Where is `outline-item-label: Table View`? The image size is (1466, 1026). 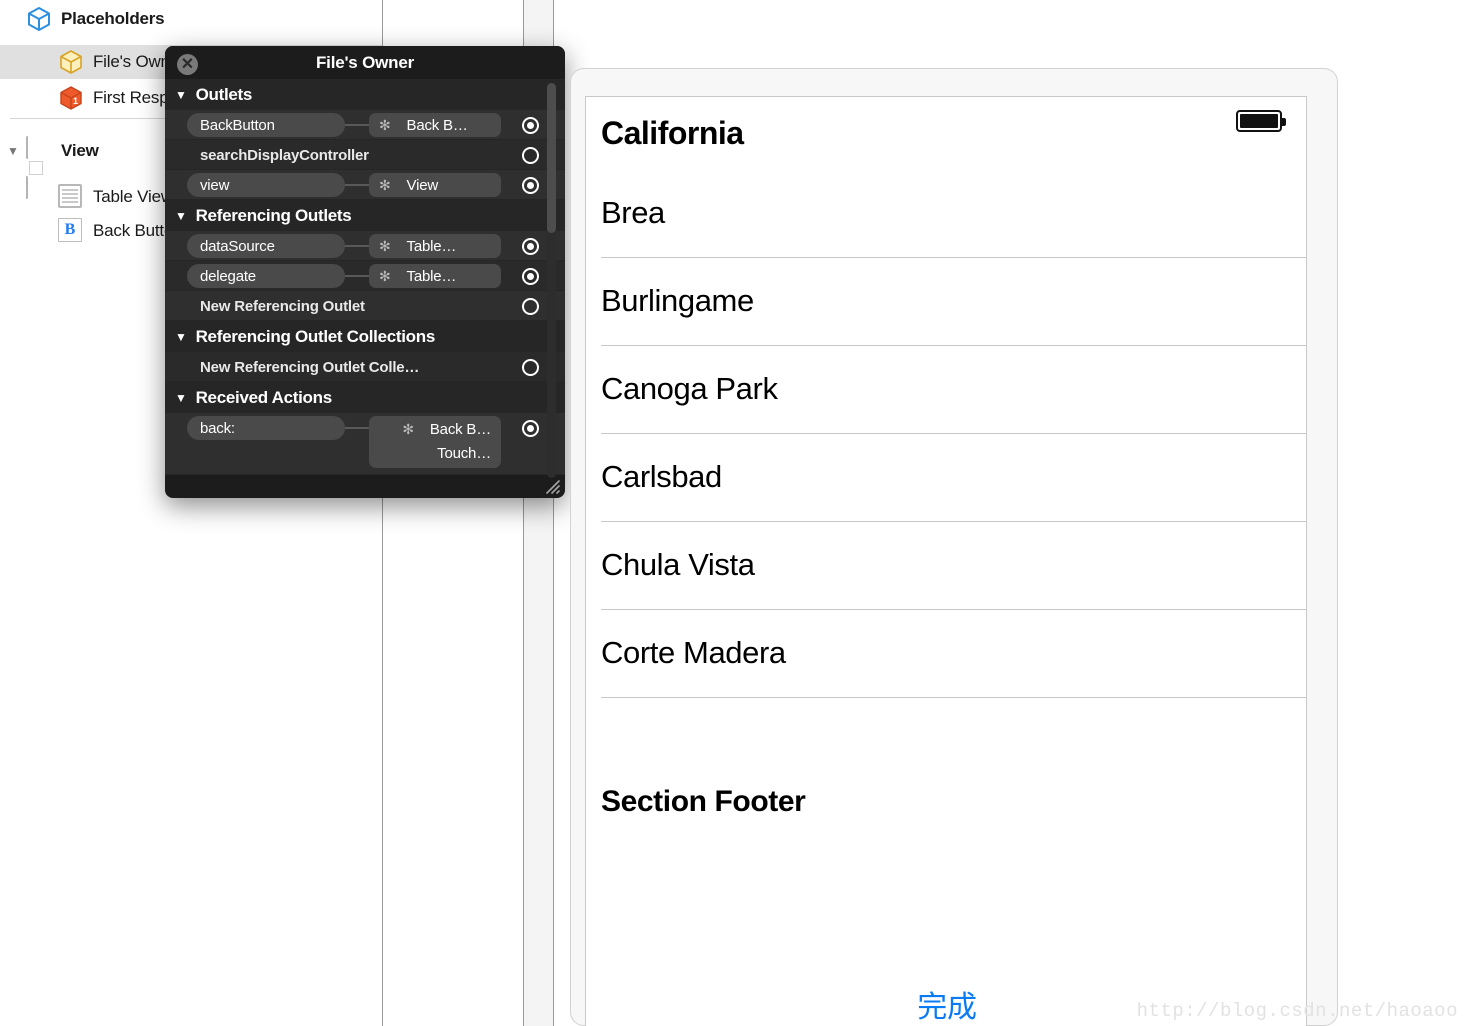 outline-item-label: Table View is located at coordinates (133, 196).